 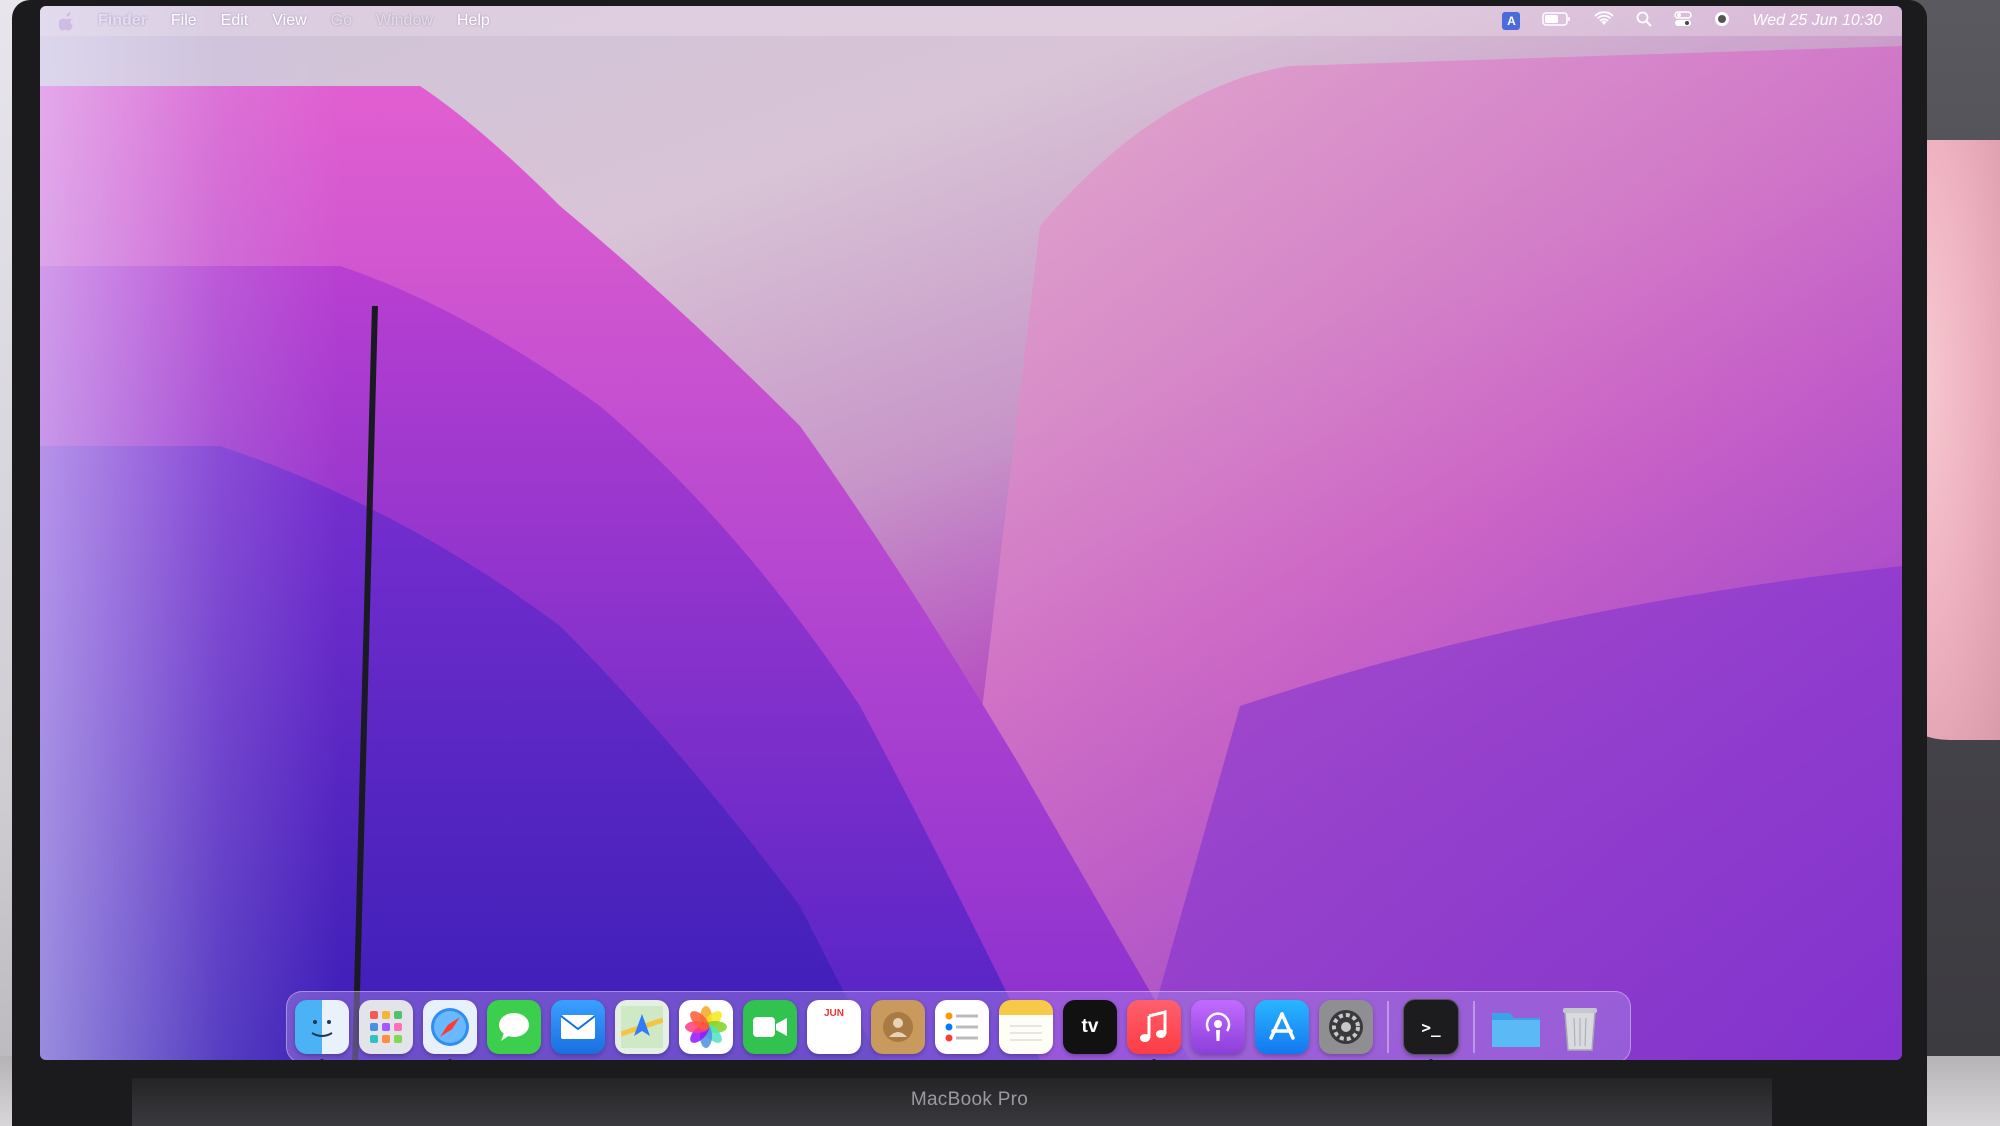 What do you see at coordinates (770, 1027) in the screenshot?
I see `facetime-icon` at bounding box center [770, 1027].